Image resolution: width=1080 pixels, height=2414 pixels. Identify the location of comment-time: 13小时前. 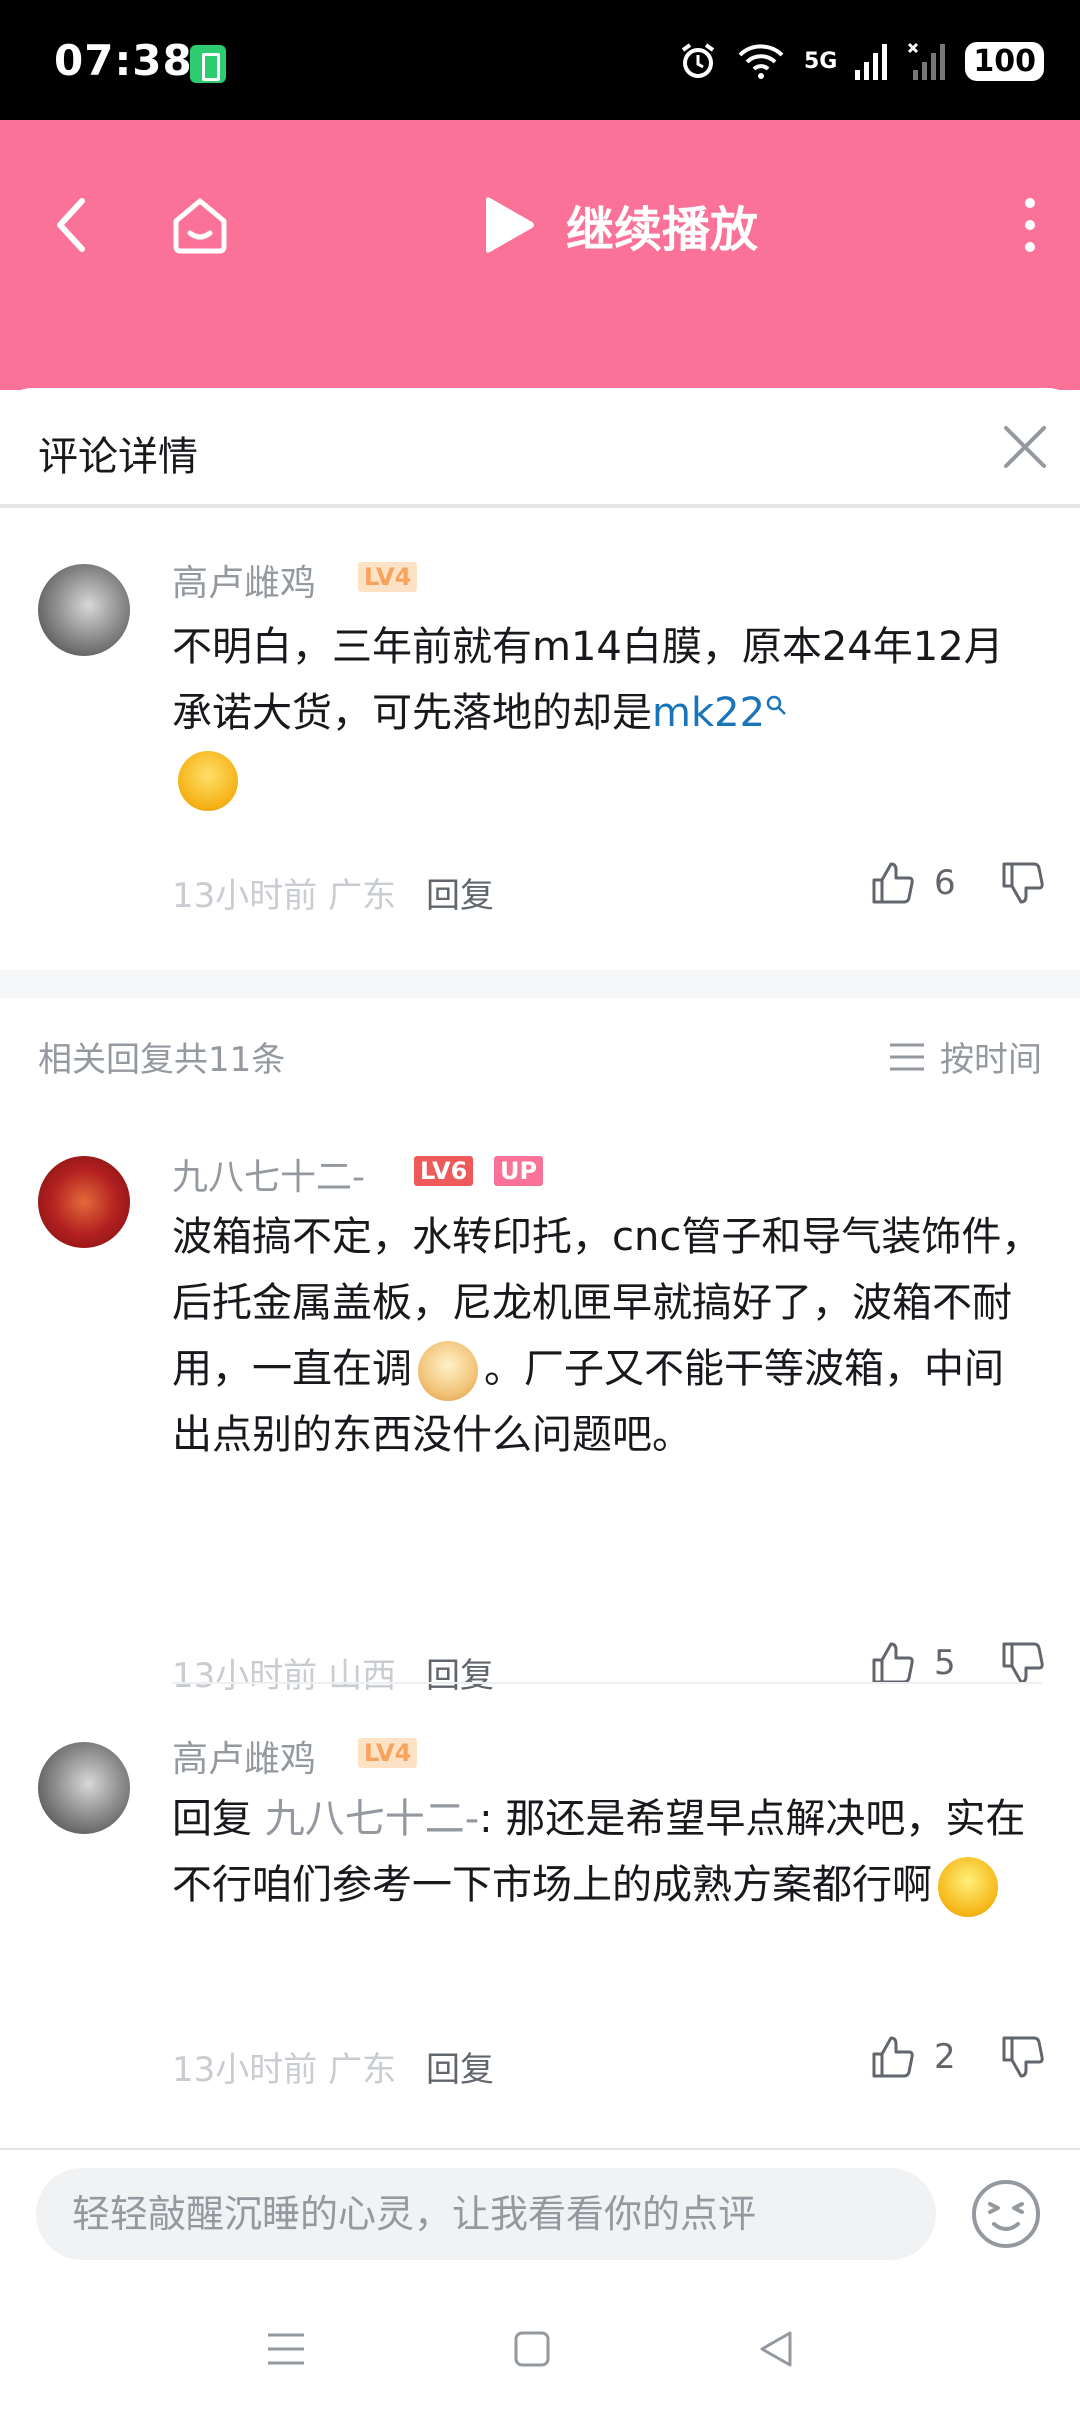
(245, 896).